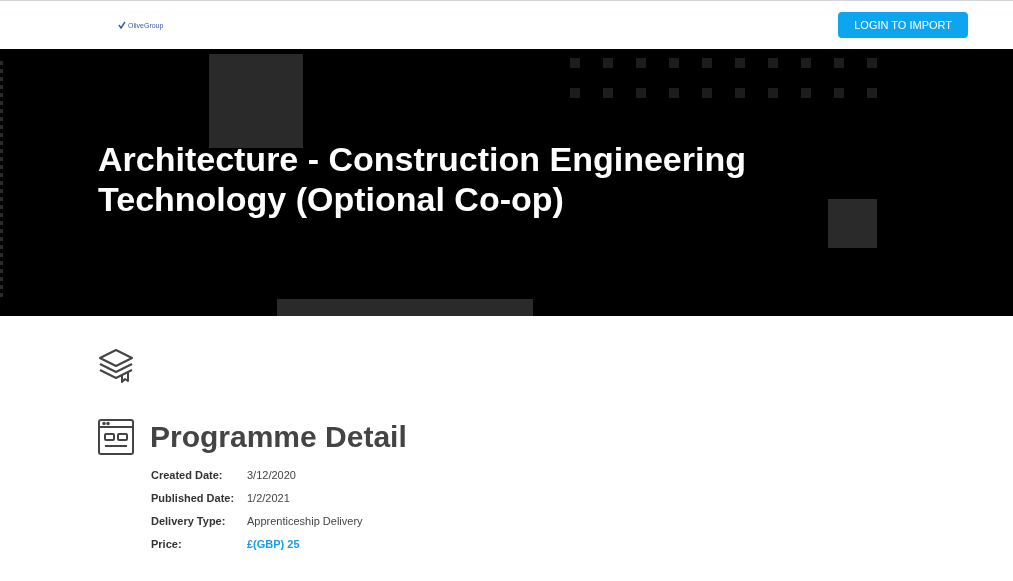 The height and width of the screenshot is (581, 1013). Describe the element at coordinates (116, 436) in the screenshot. I see `browser-window-icon` at that location.